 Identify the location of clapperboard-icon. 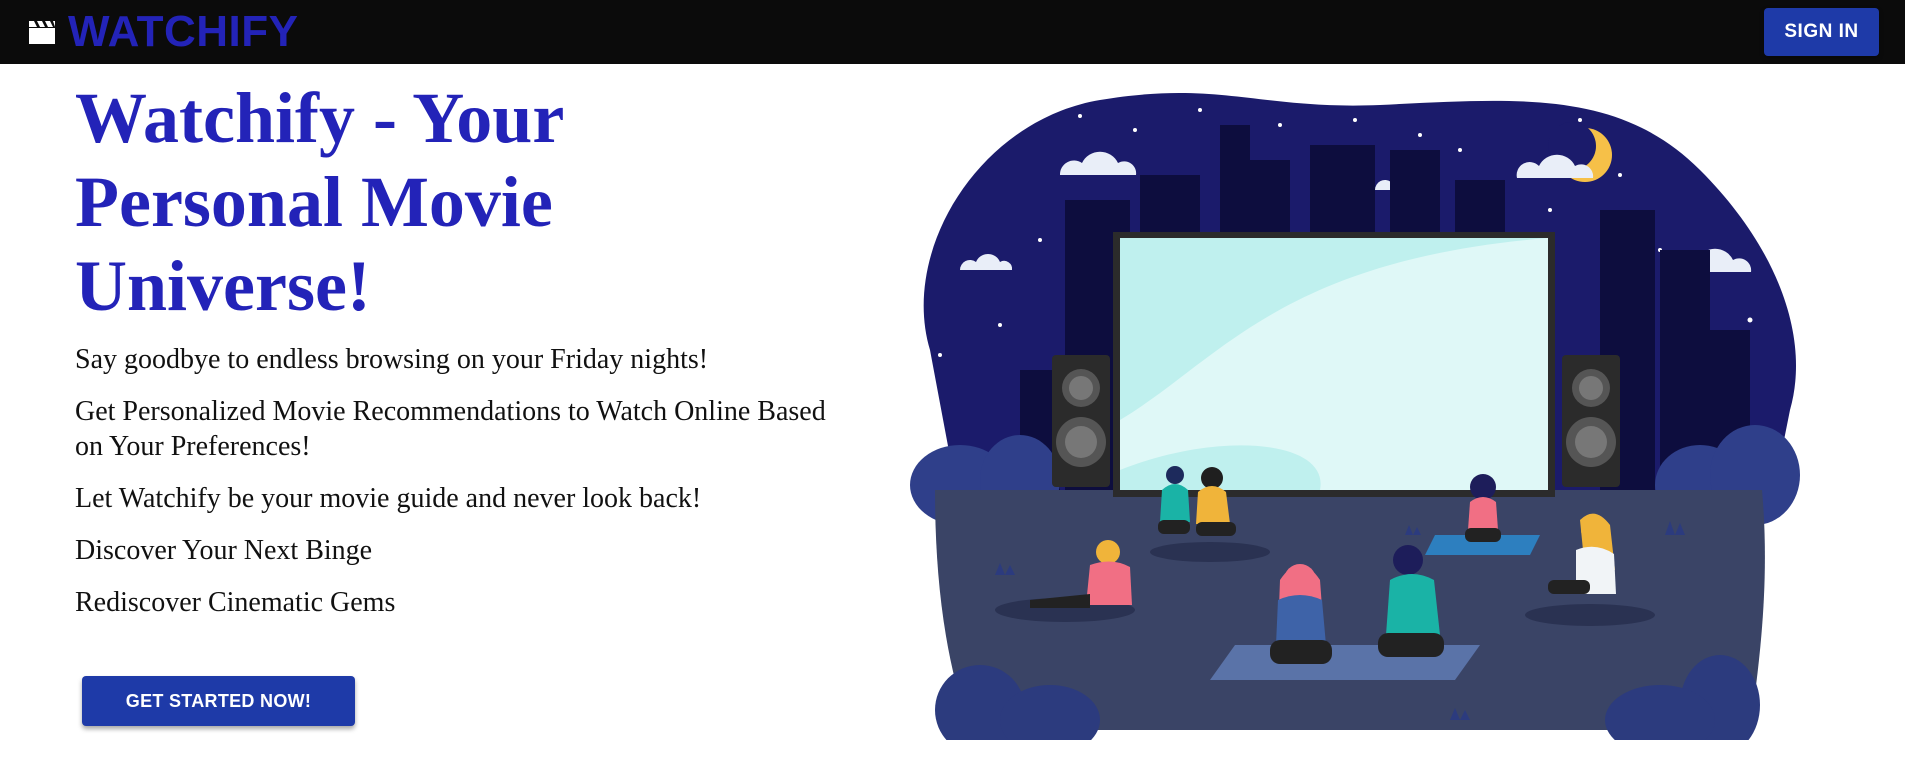
(42, 32).